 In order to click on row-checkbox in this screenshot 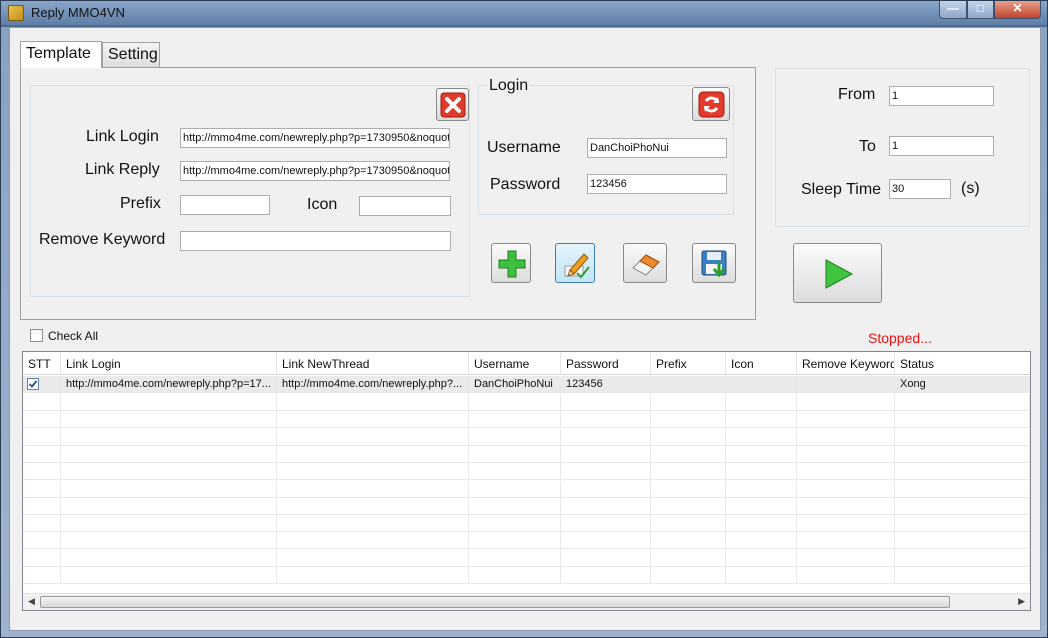, I will do `click(33, 384)`.